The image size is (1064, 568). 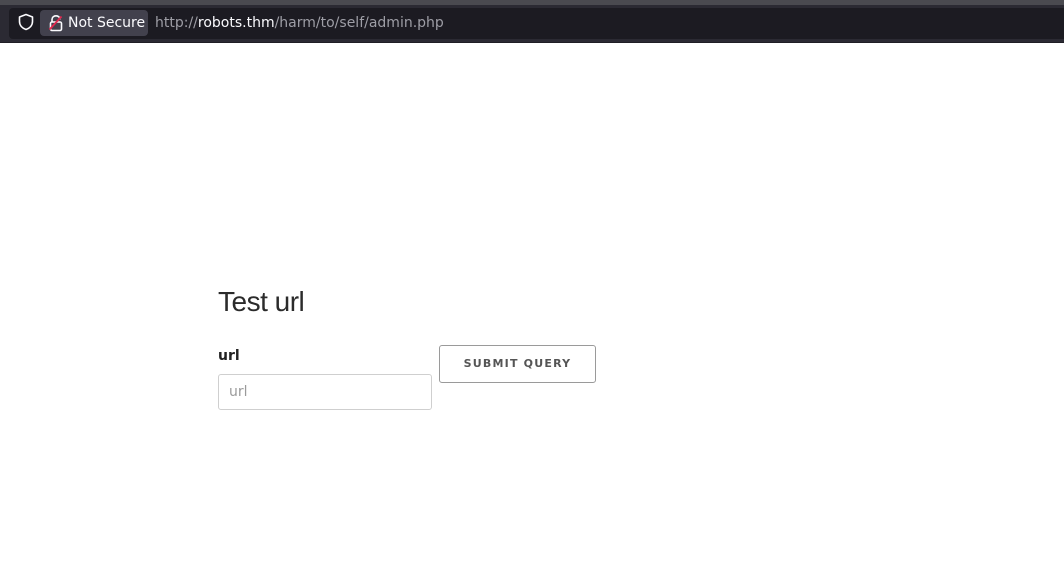 What do you see at coordinates (107, 23) in the screenshot?
I see `security-label: Not Secure` at bounding box center [107, 23].